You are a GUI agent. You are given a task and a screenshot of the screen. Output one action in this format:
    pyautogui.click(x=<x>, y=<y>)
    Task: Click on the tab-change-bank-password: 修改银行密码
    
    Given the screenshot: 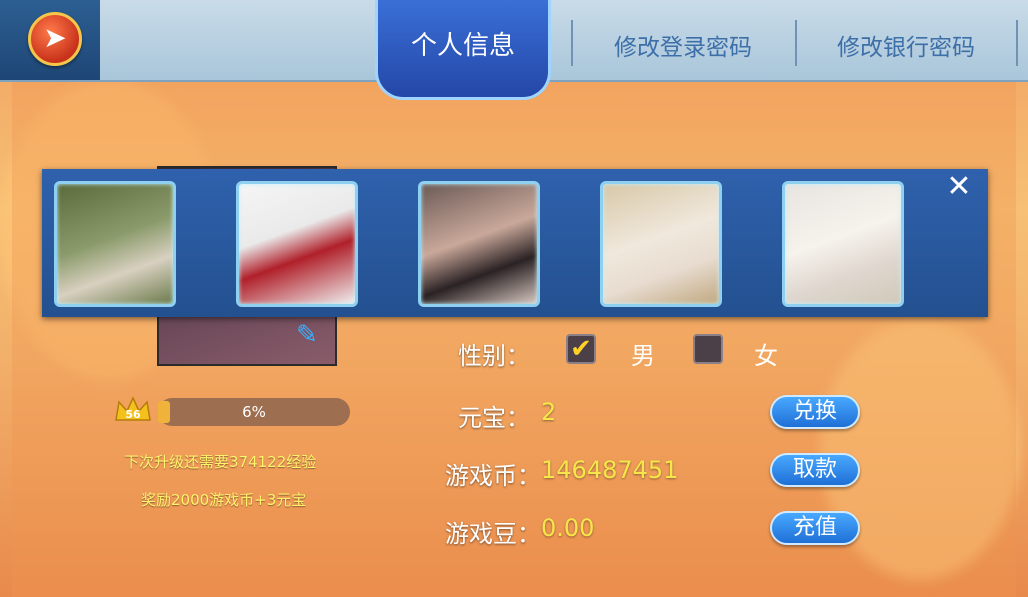 What is the action you would take?
    pyautogui.click(x=906, y=45)
    